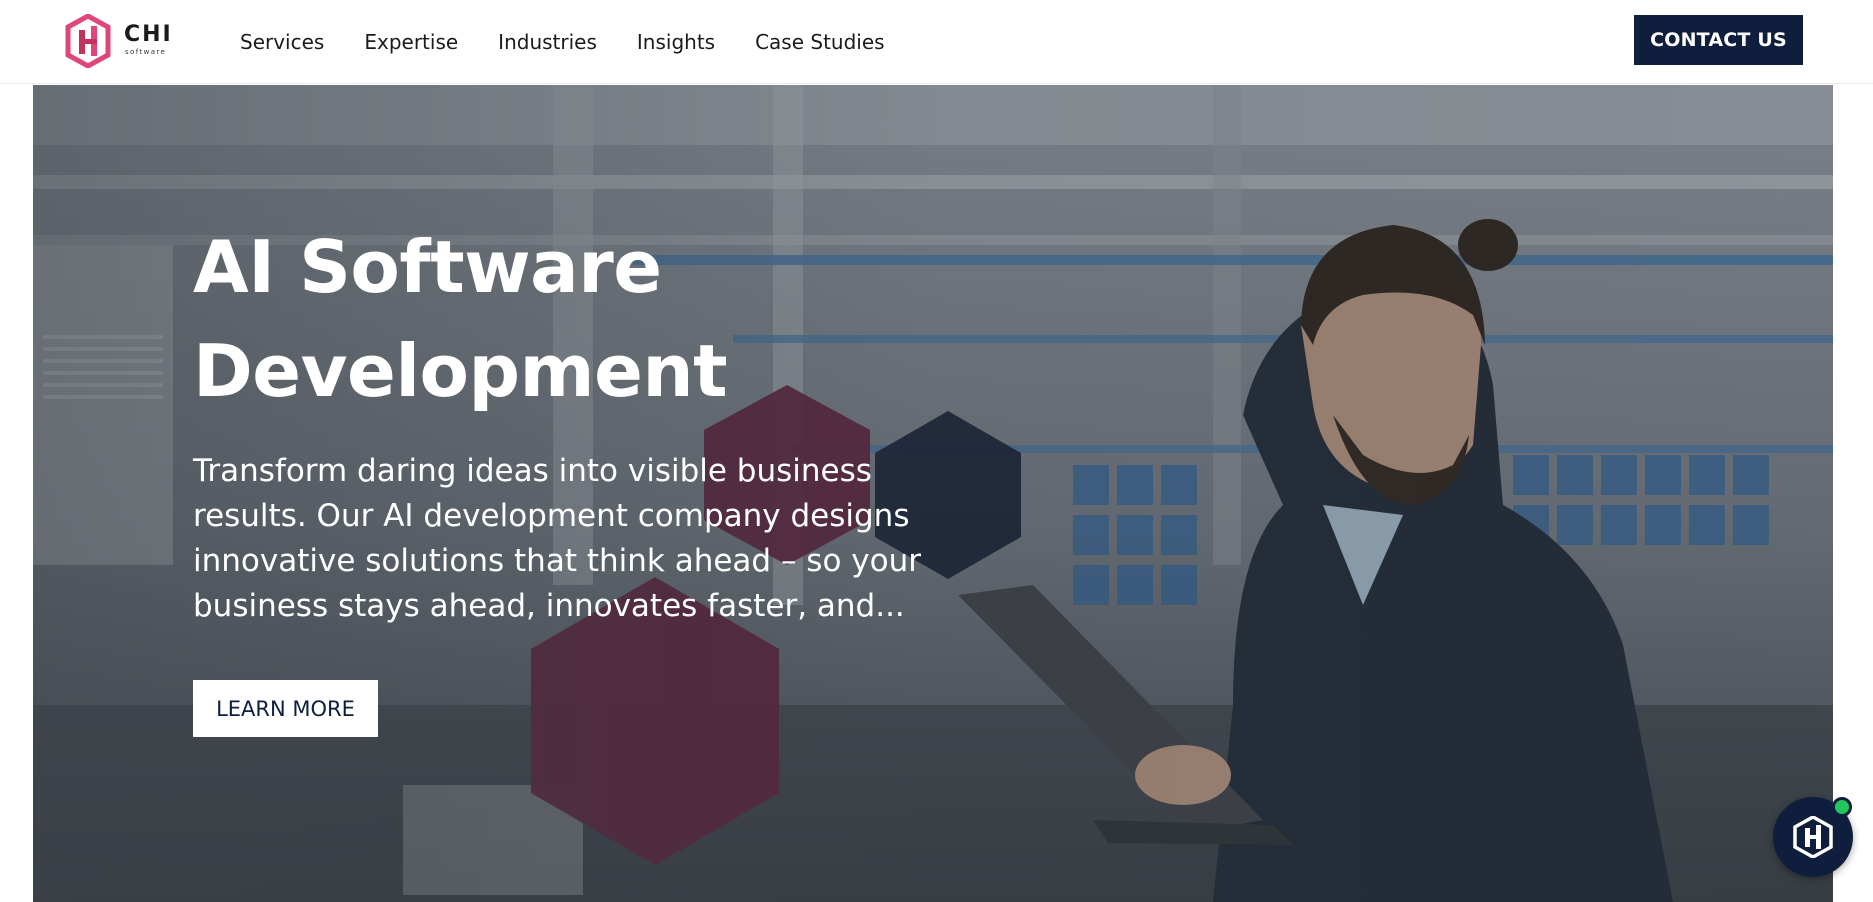 The width and height of the screenshot is (1873, 902). I want to click on nav-item-insights: Insights, so click(676, 42).